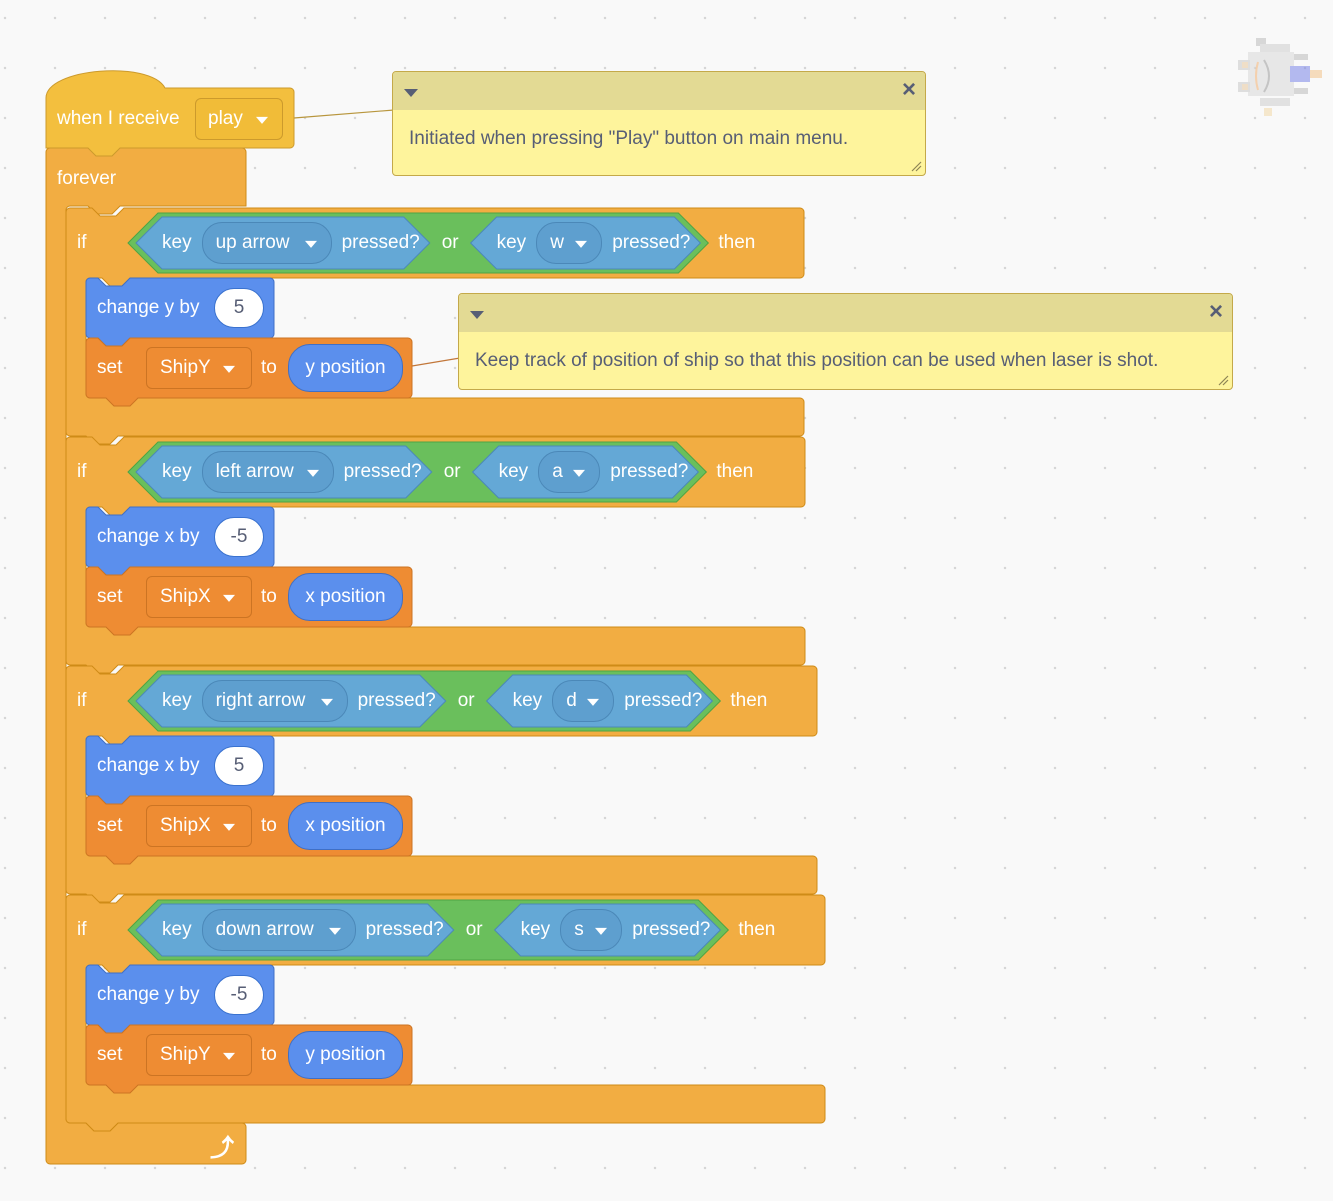 This screenshot has height=1201, width=1333. What do you see at coordinates (569, 243) in the screenshot?
I see `key-dropdown: w` at bounding box center [569, 243].